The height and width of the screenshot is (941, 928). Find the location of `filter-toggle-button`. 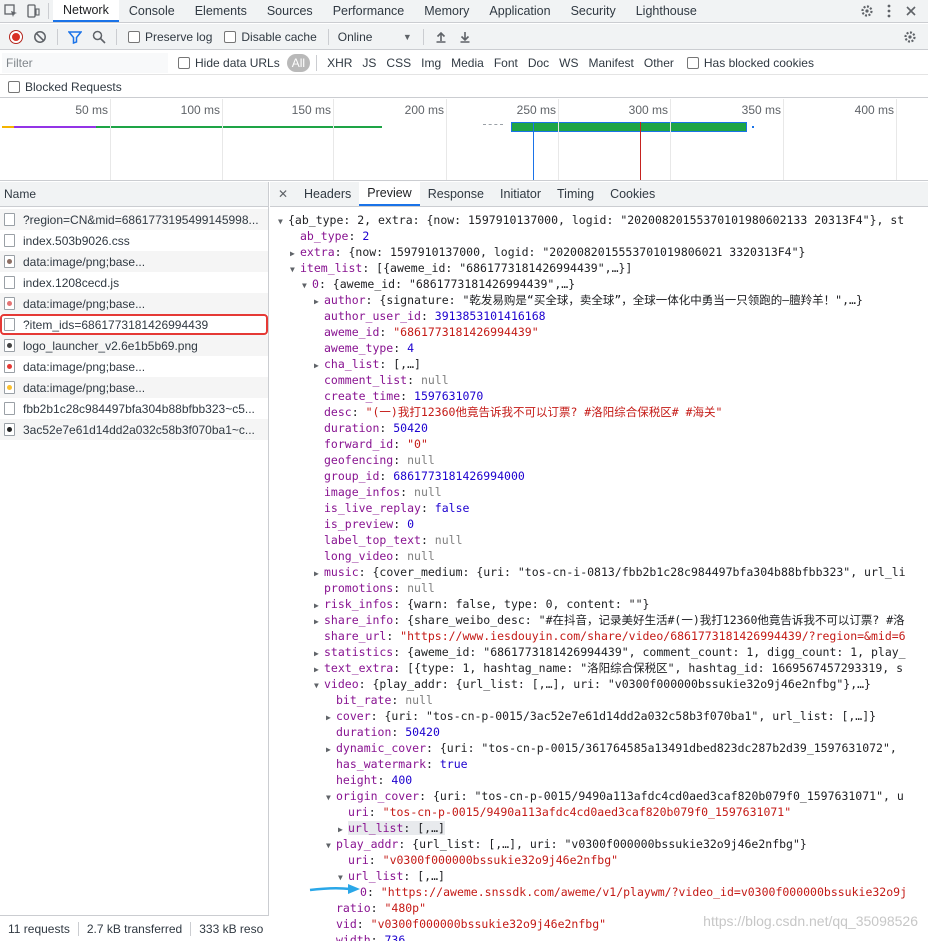

filter-toggle-button is located at coordinates (75, 37).